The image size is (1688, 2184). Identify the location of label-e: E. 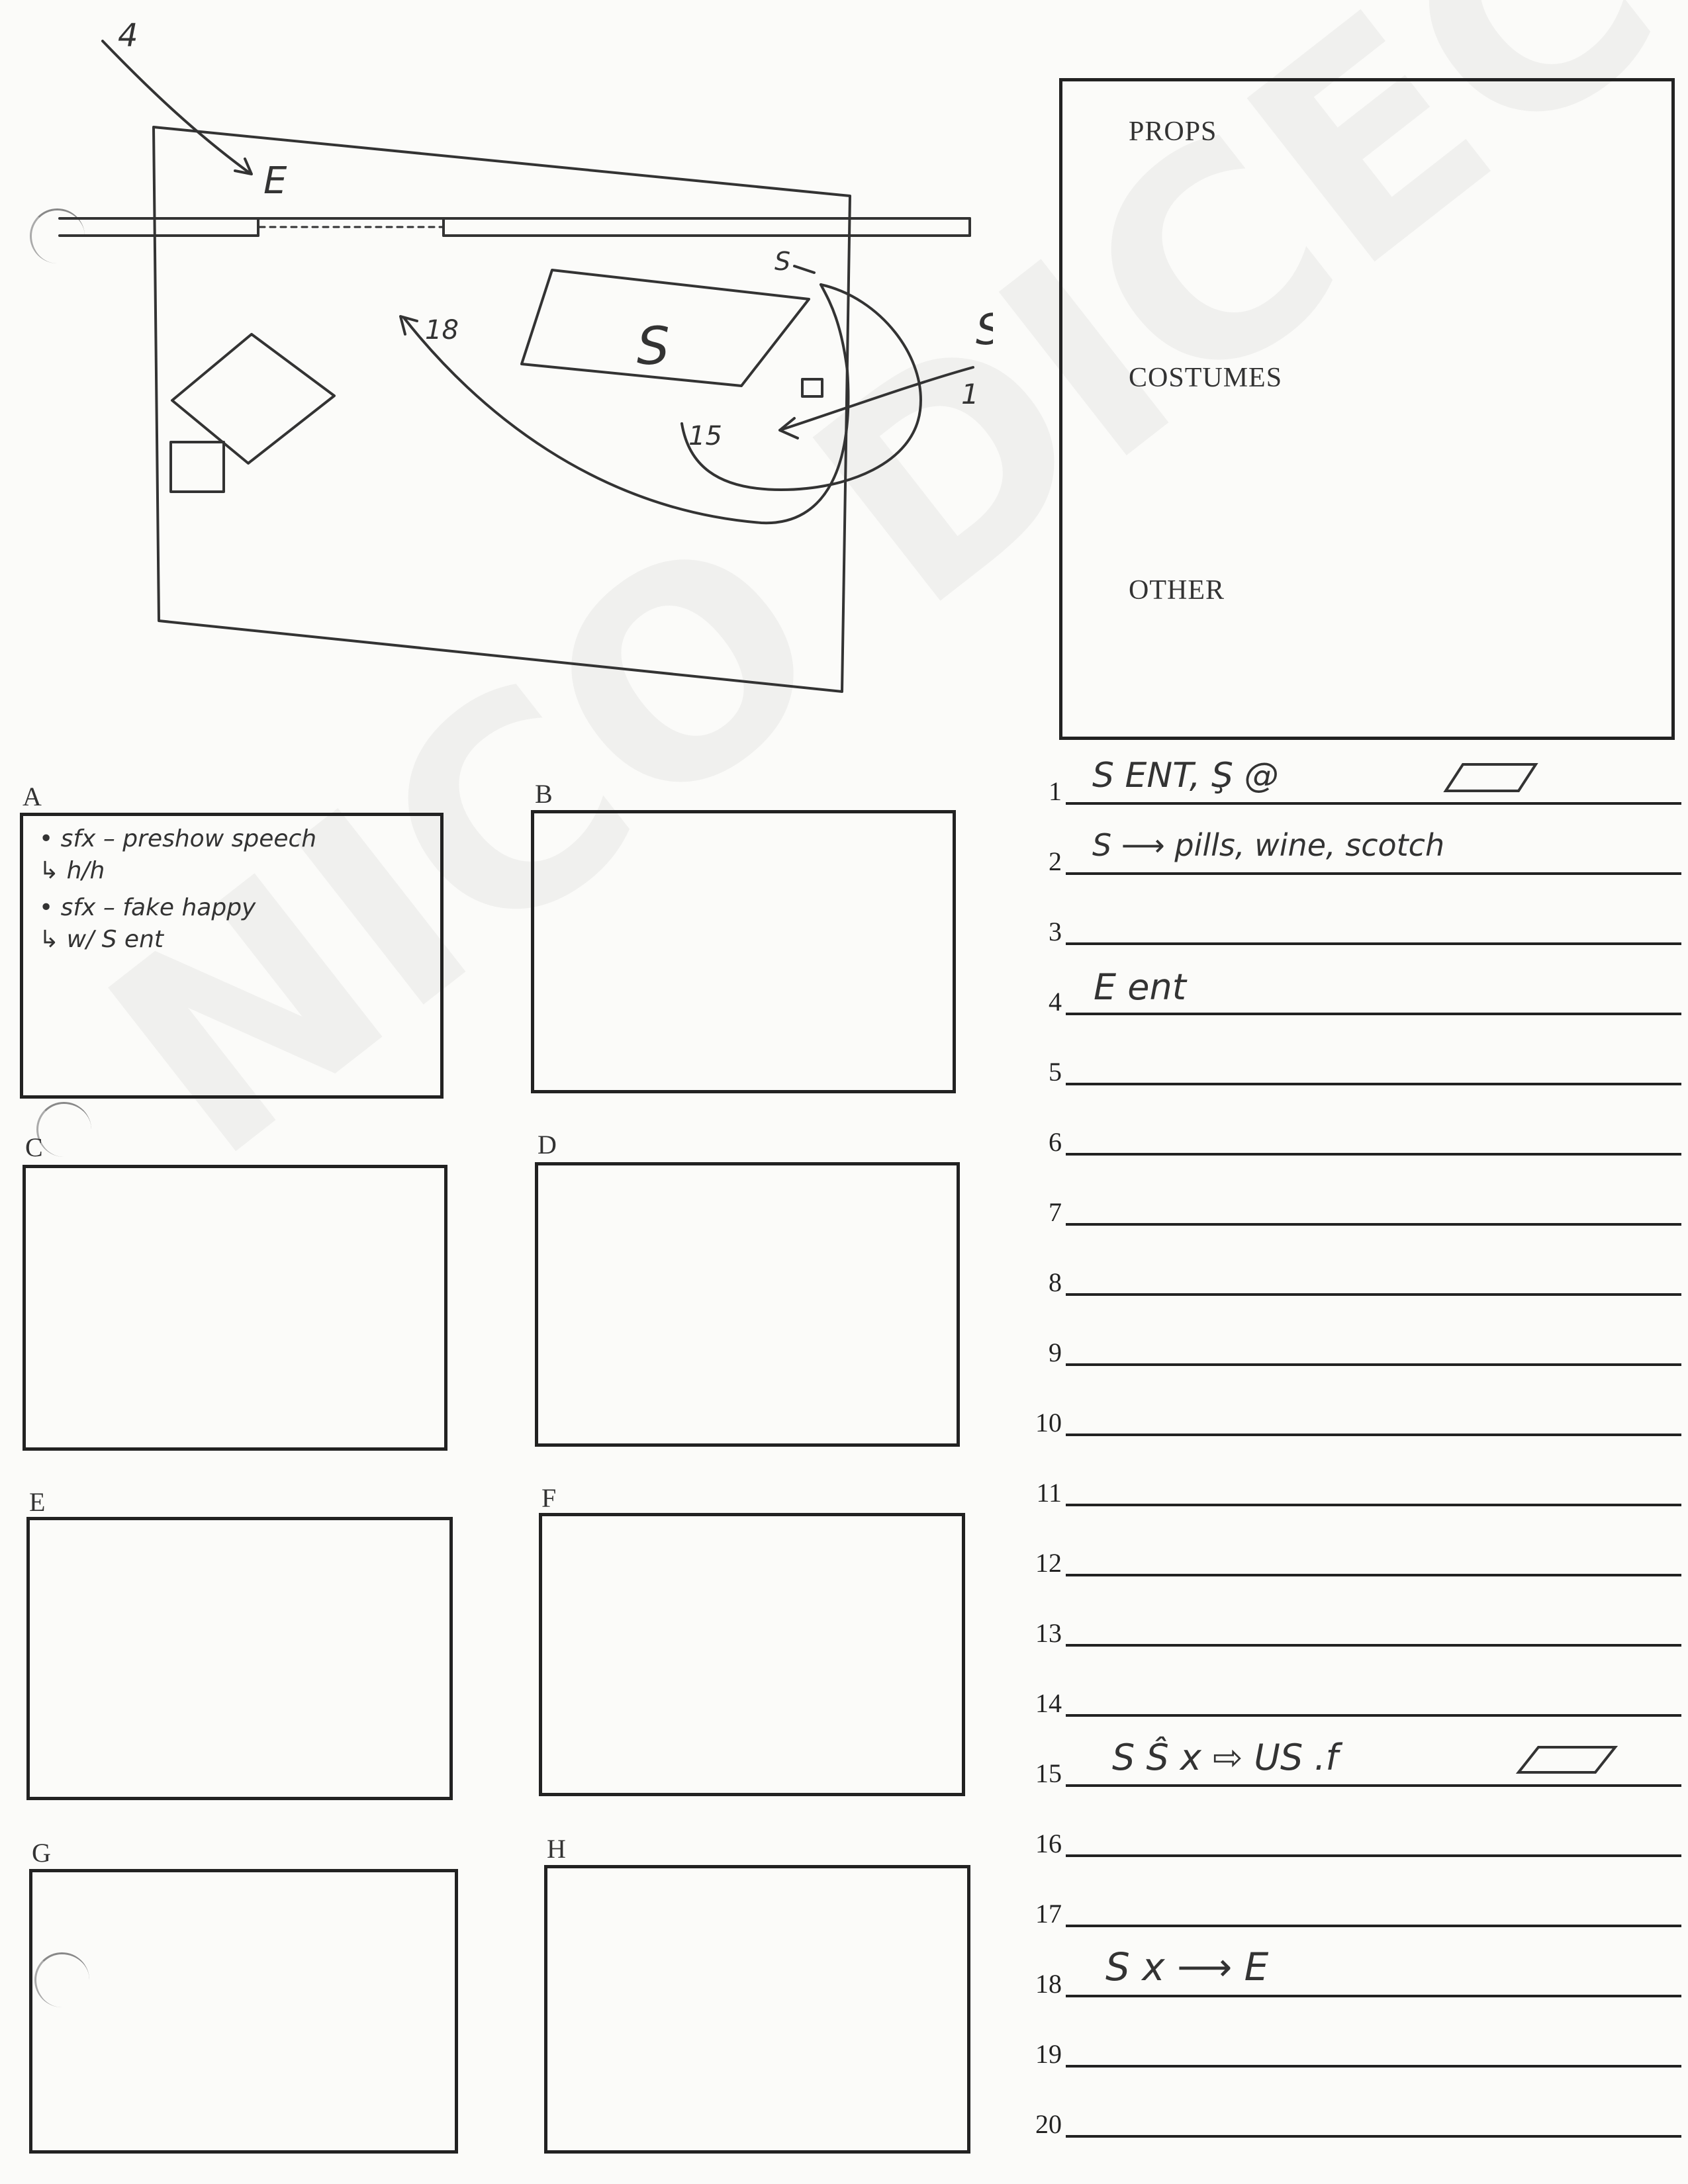
(275, 181).